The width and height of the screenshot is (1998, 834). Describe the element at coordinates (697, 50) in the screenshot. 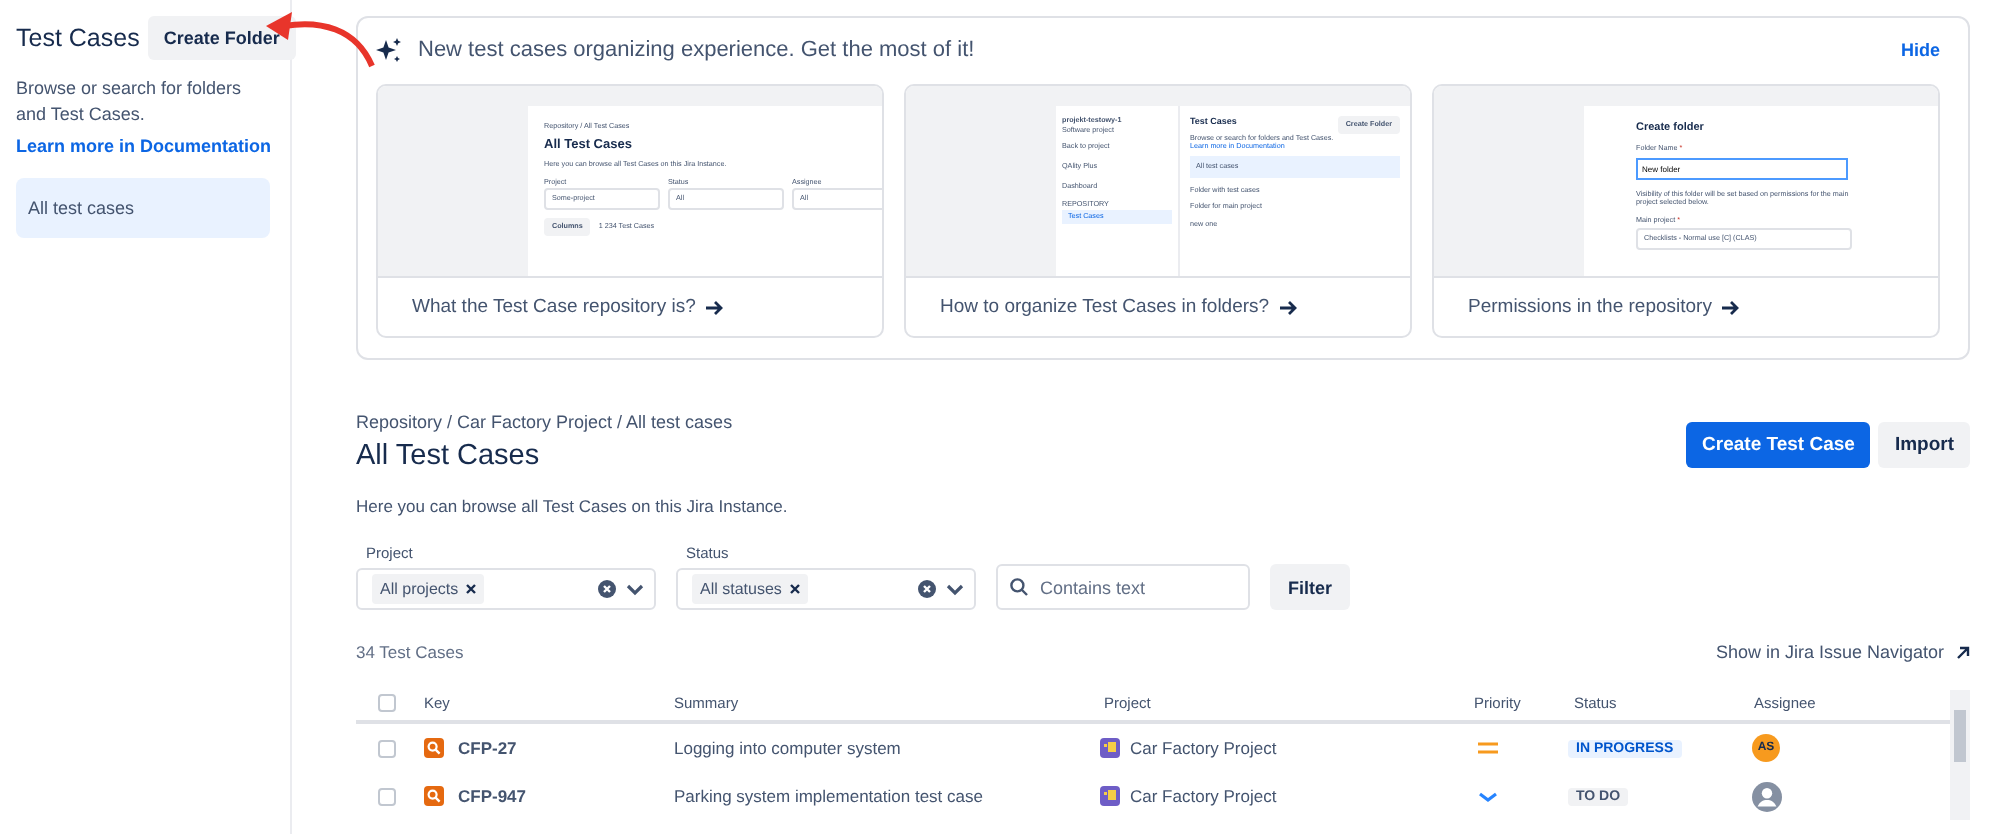

I see `banner-title: New test cases organizing experience. Get the most of it!` at that location.